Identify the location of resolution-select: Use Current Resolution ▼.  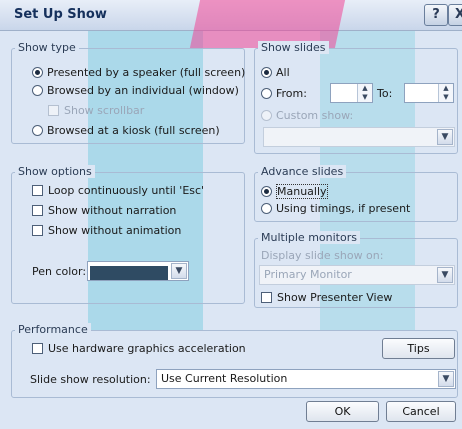
(306, 379).